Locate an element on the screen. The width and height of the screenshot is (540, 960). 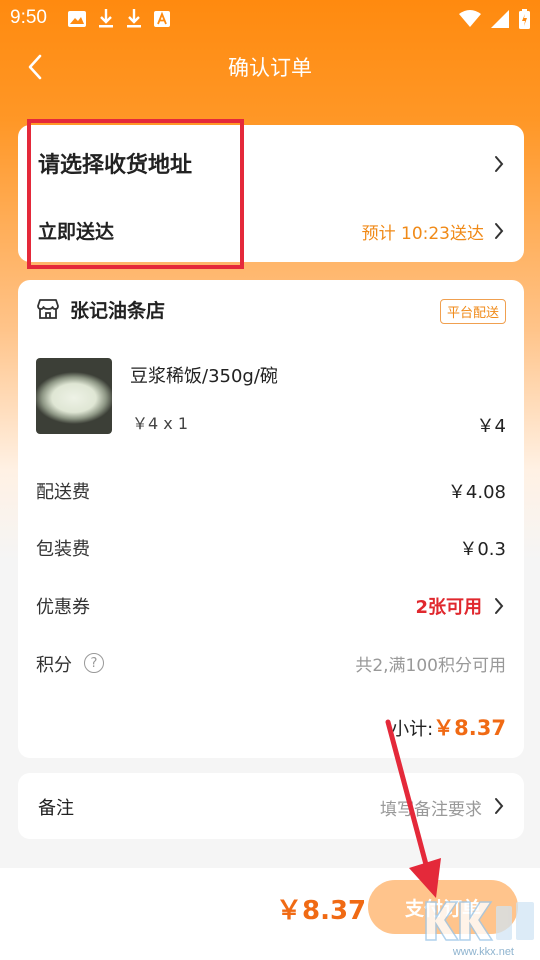
platform-delivery-badge: 平台配送 is located at coordinates (472, 311).